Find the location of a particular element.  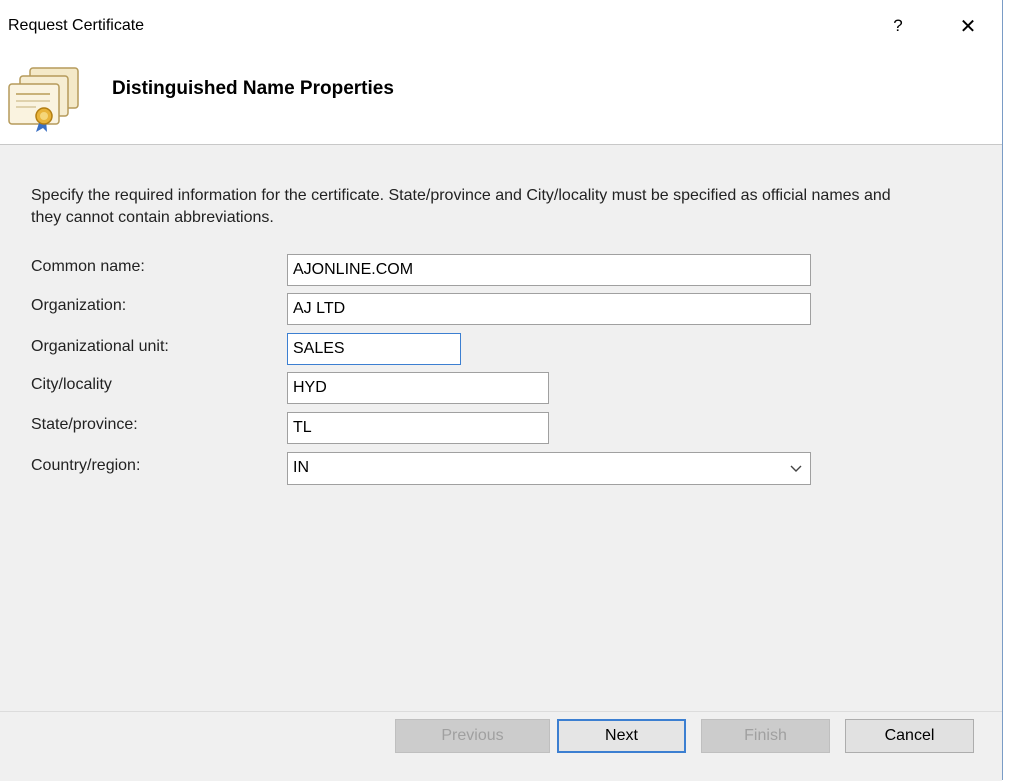

title-bar: Request Certificate ? ✕ is located at coordinates (501, 26).